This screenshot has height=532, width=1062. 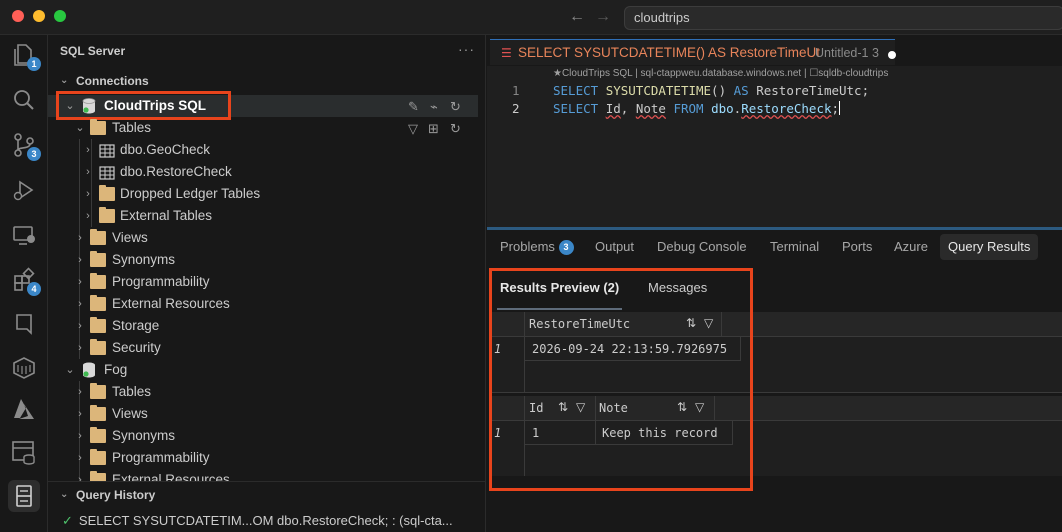 What do you see at coordinates (190, 193) in the screenshot?
I see `tree-item-label: Dropped Ledger Tables` at bounding box center [190, 193].